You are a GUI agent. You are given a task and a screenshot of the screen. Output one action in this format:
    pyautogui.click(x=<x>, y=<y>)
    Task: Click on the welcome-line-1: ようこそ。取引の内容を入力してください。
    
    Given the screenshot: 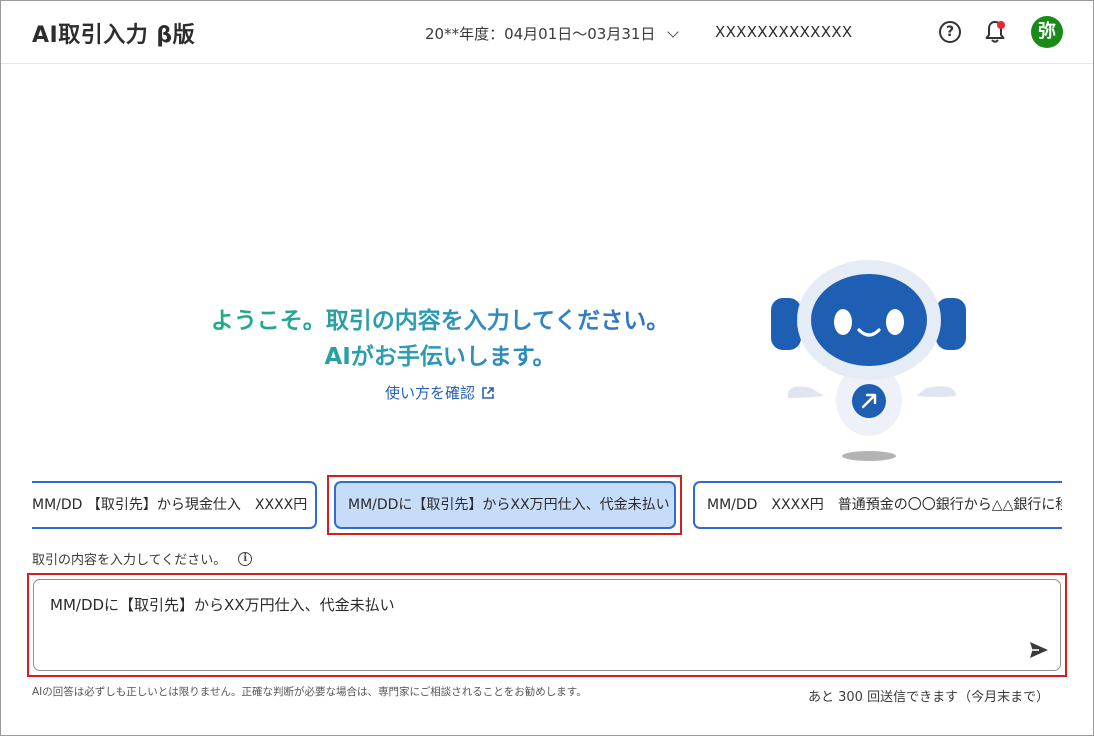 What is the action you would take?
    pyautogui.click(x=440, y=321)
    